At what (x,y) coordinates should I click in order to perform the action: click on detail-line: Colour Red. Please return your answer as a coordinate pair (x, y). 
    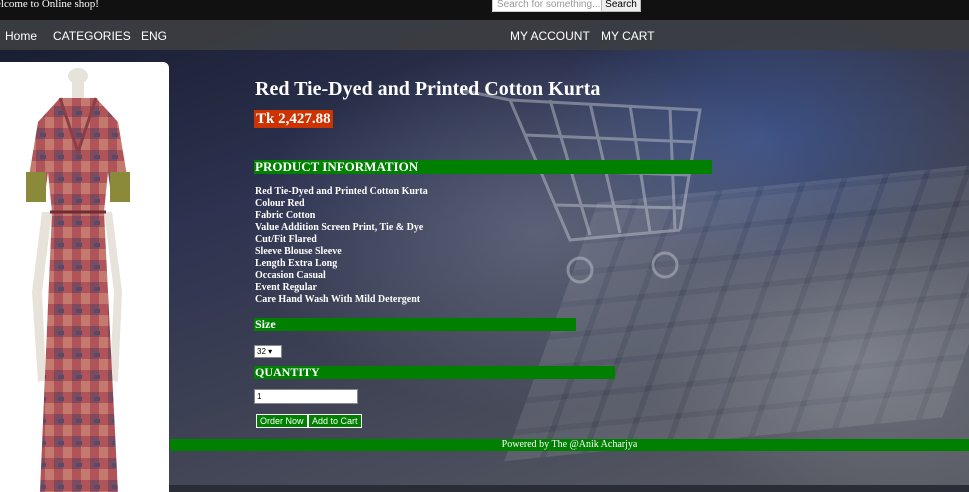
    Looking at the image, I should click on (280, 203).